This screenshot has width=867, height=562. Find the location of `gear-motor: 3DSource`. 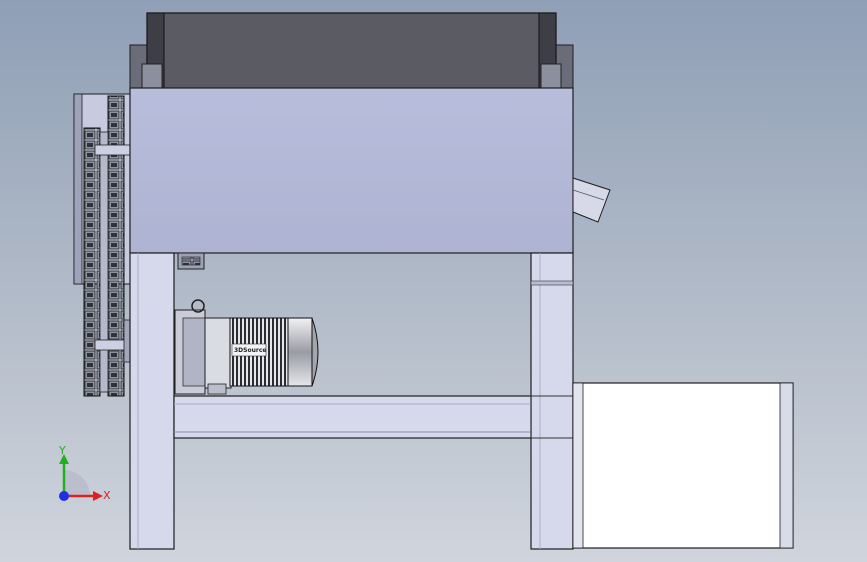

gear-motor: 3DSource is located at coordinates (246, 347).